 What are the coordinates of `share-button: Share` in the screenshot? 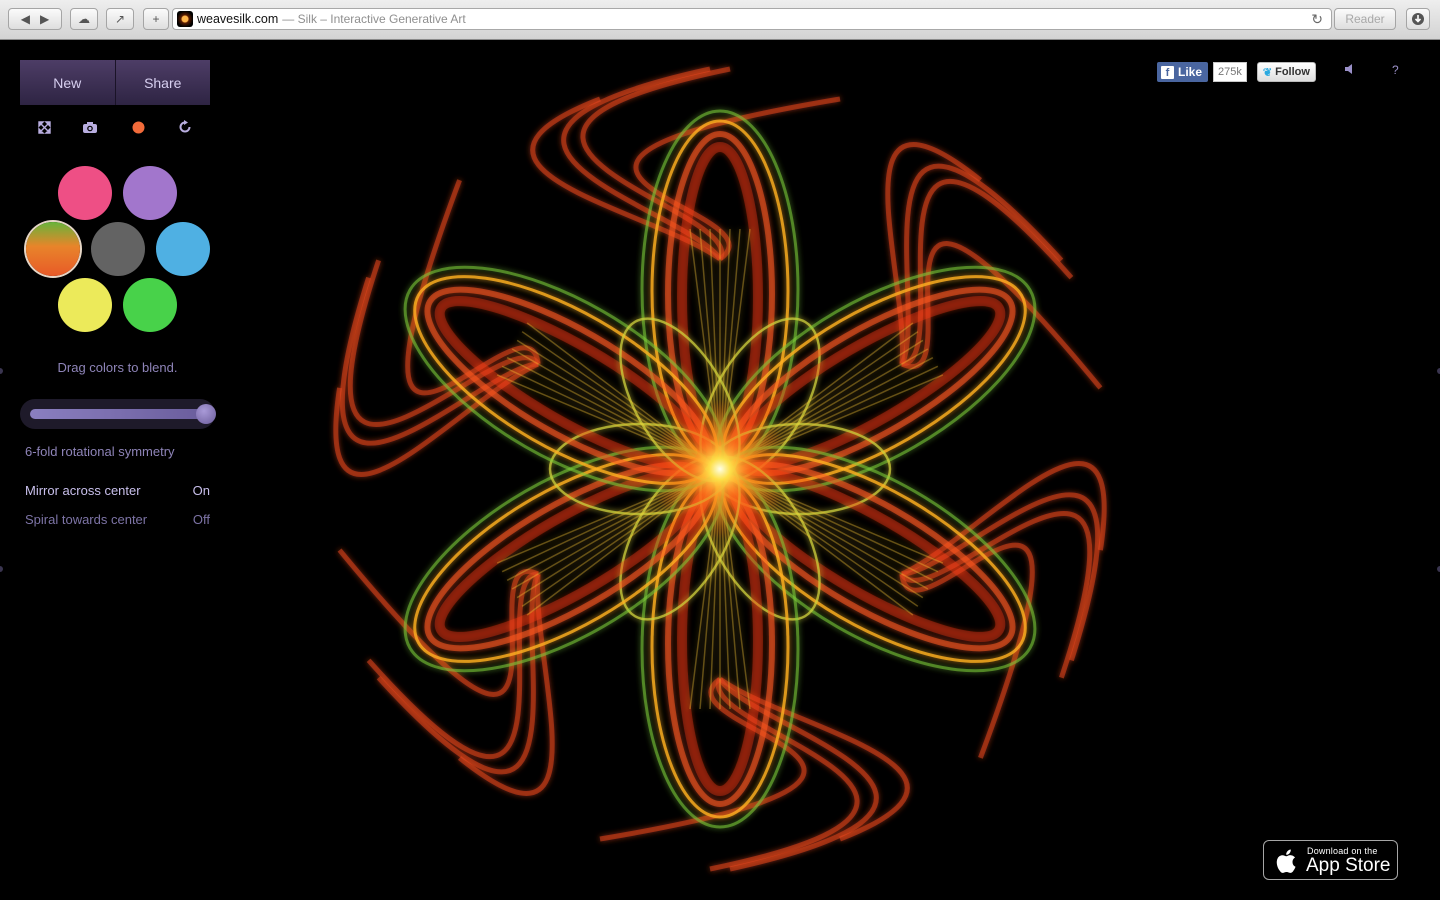 It's located at (162, 82).